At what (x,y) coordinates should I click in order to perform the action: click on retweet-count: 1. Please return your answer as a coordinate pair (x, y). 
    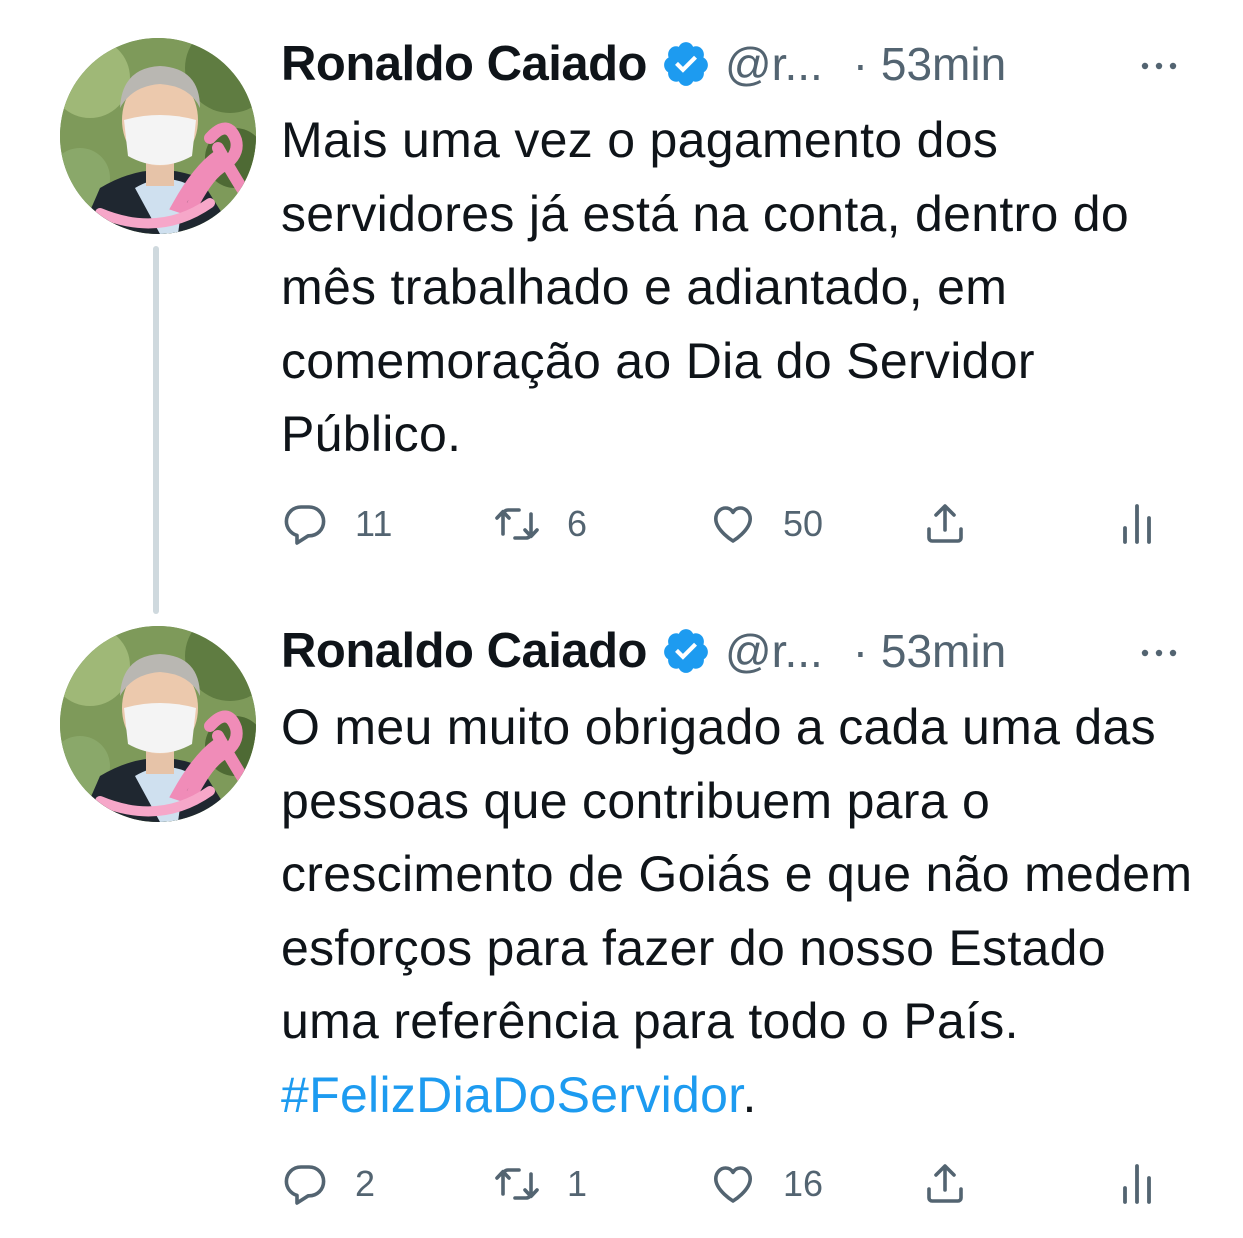
    Looking at the image, I should click on (577, 1183).